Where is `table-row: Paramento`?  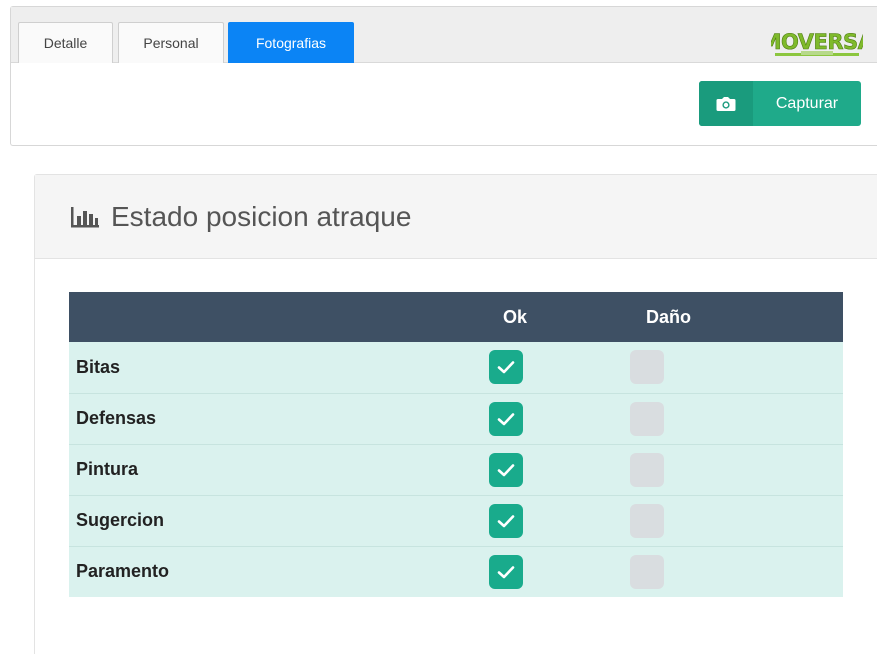
table-row: Paramento is located at coordinates (456, 571).